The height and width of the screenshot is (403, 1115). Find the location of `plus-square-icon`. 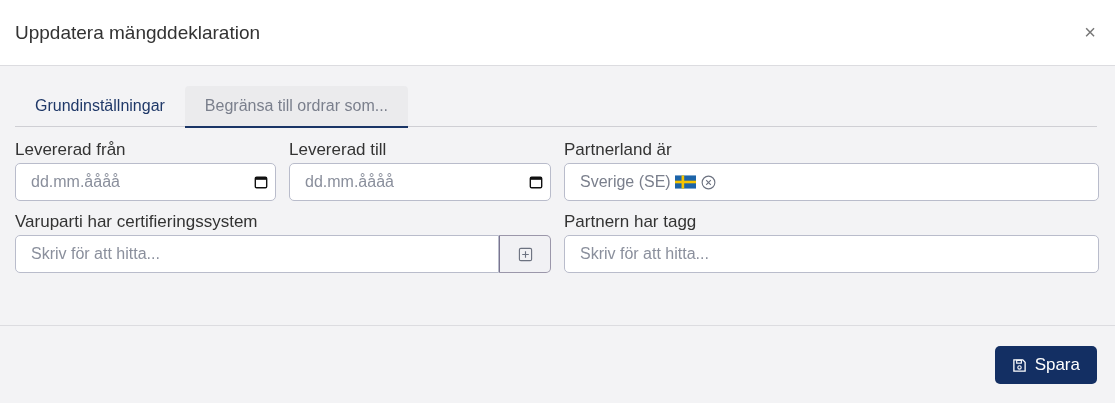

plus-square-icon is located at coordinates (525, 254).